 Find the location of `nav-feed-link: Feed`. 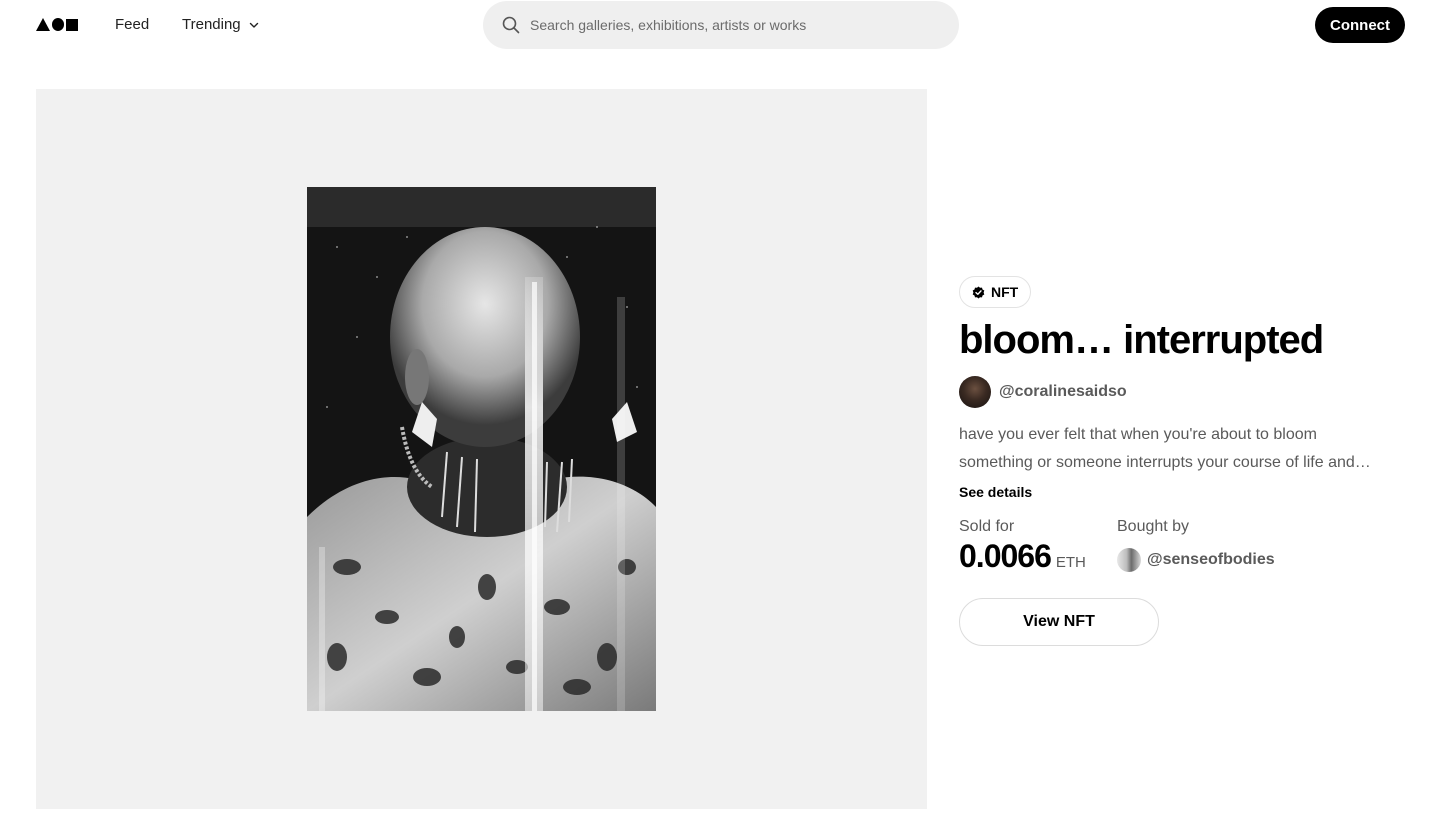

nav-feed-link: Feed is located at coordinates (132, 24).